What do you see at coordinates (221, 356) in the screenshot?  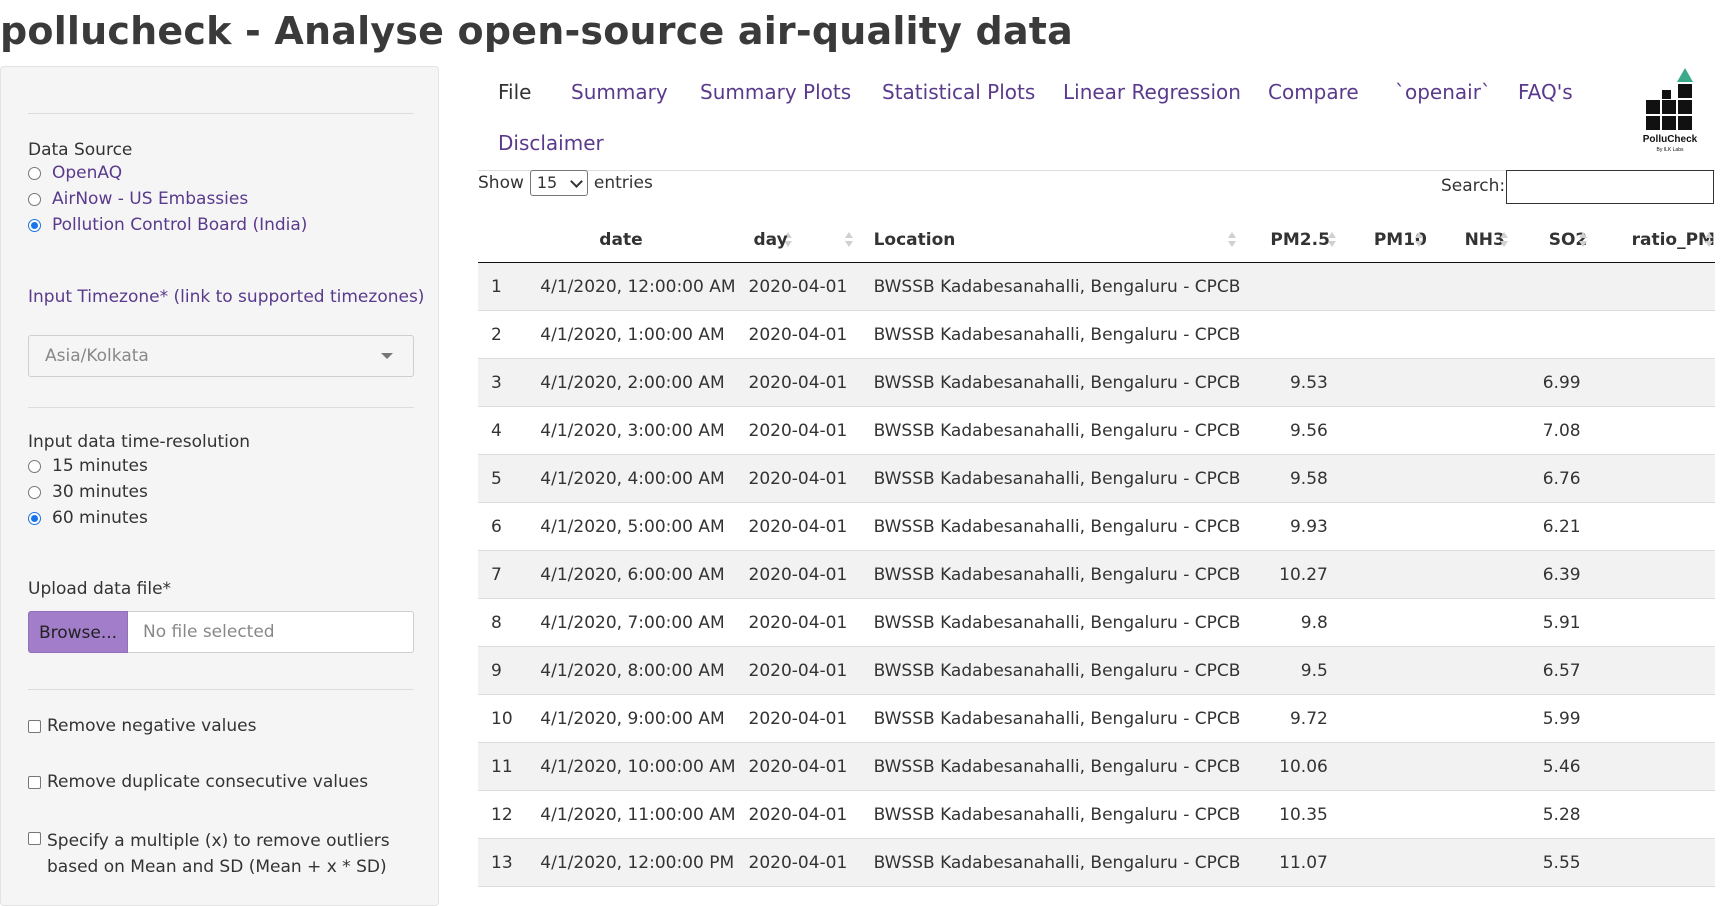 I see `timezone-select: Asia/Kolkata` at bounding box center [221, 356].